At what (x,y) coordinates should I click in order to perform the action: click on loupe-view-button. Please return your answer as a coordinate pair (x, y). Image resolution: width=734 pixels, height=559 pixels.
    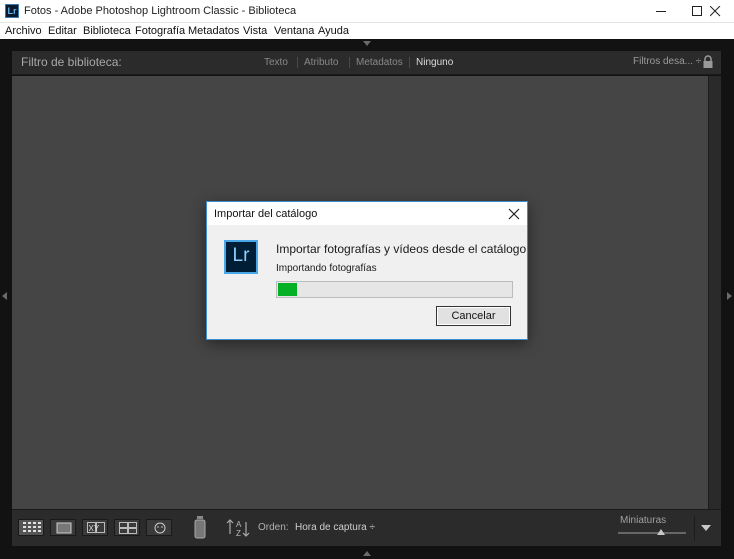
    Looking at the image, I should click on (63, 527).